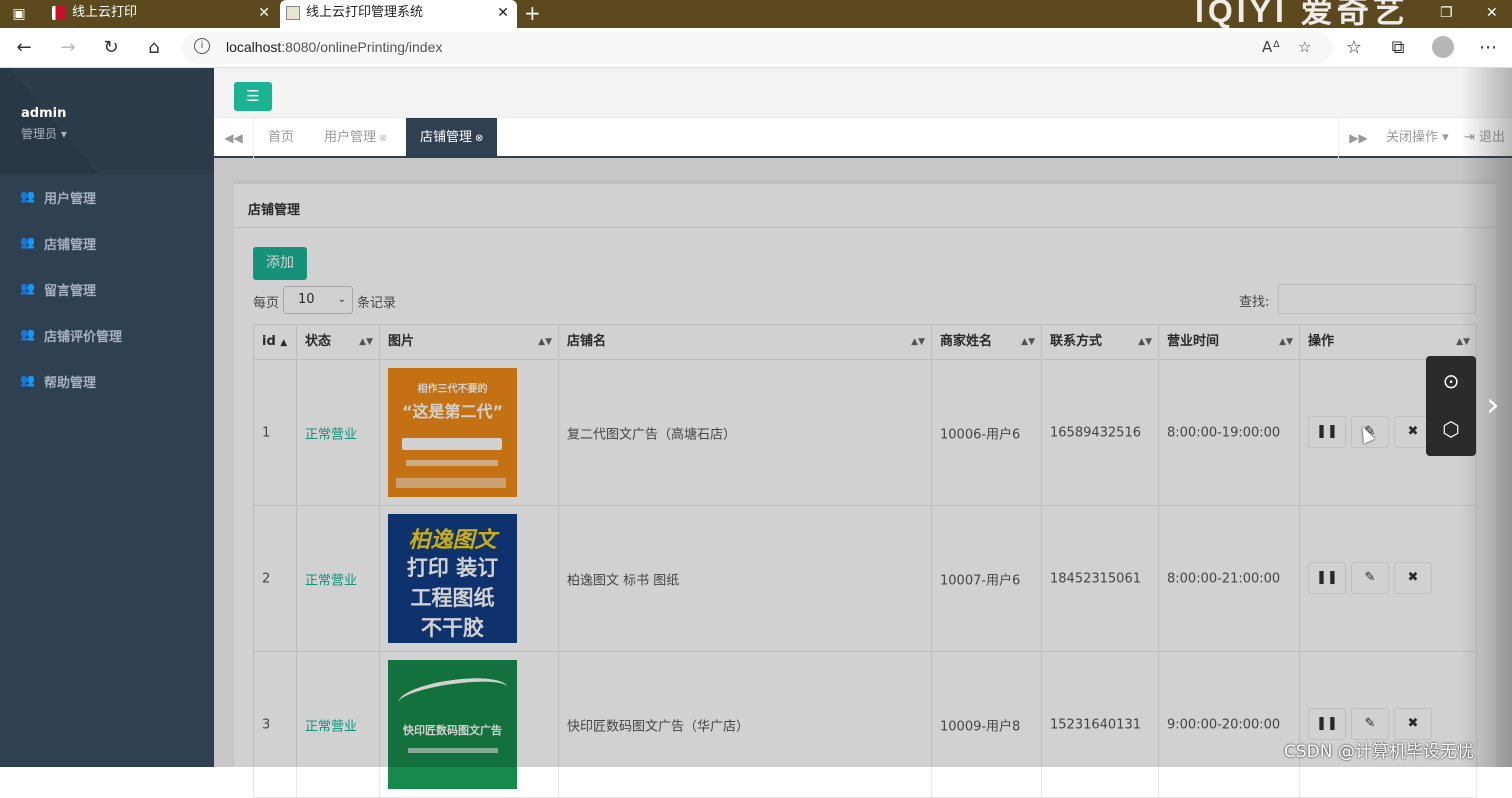 Image resolution: width=1512 pixels, height=798 pixels. What do you see at coordinates (452, 138) in the screenshot?
I see `tab-shop-management: 店铺管理 ⊗` at bounding box center [452, 138].